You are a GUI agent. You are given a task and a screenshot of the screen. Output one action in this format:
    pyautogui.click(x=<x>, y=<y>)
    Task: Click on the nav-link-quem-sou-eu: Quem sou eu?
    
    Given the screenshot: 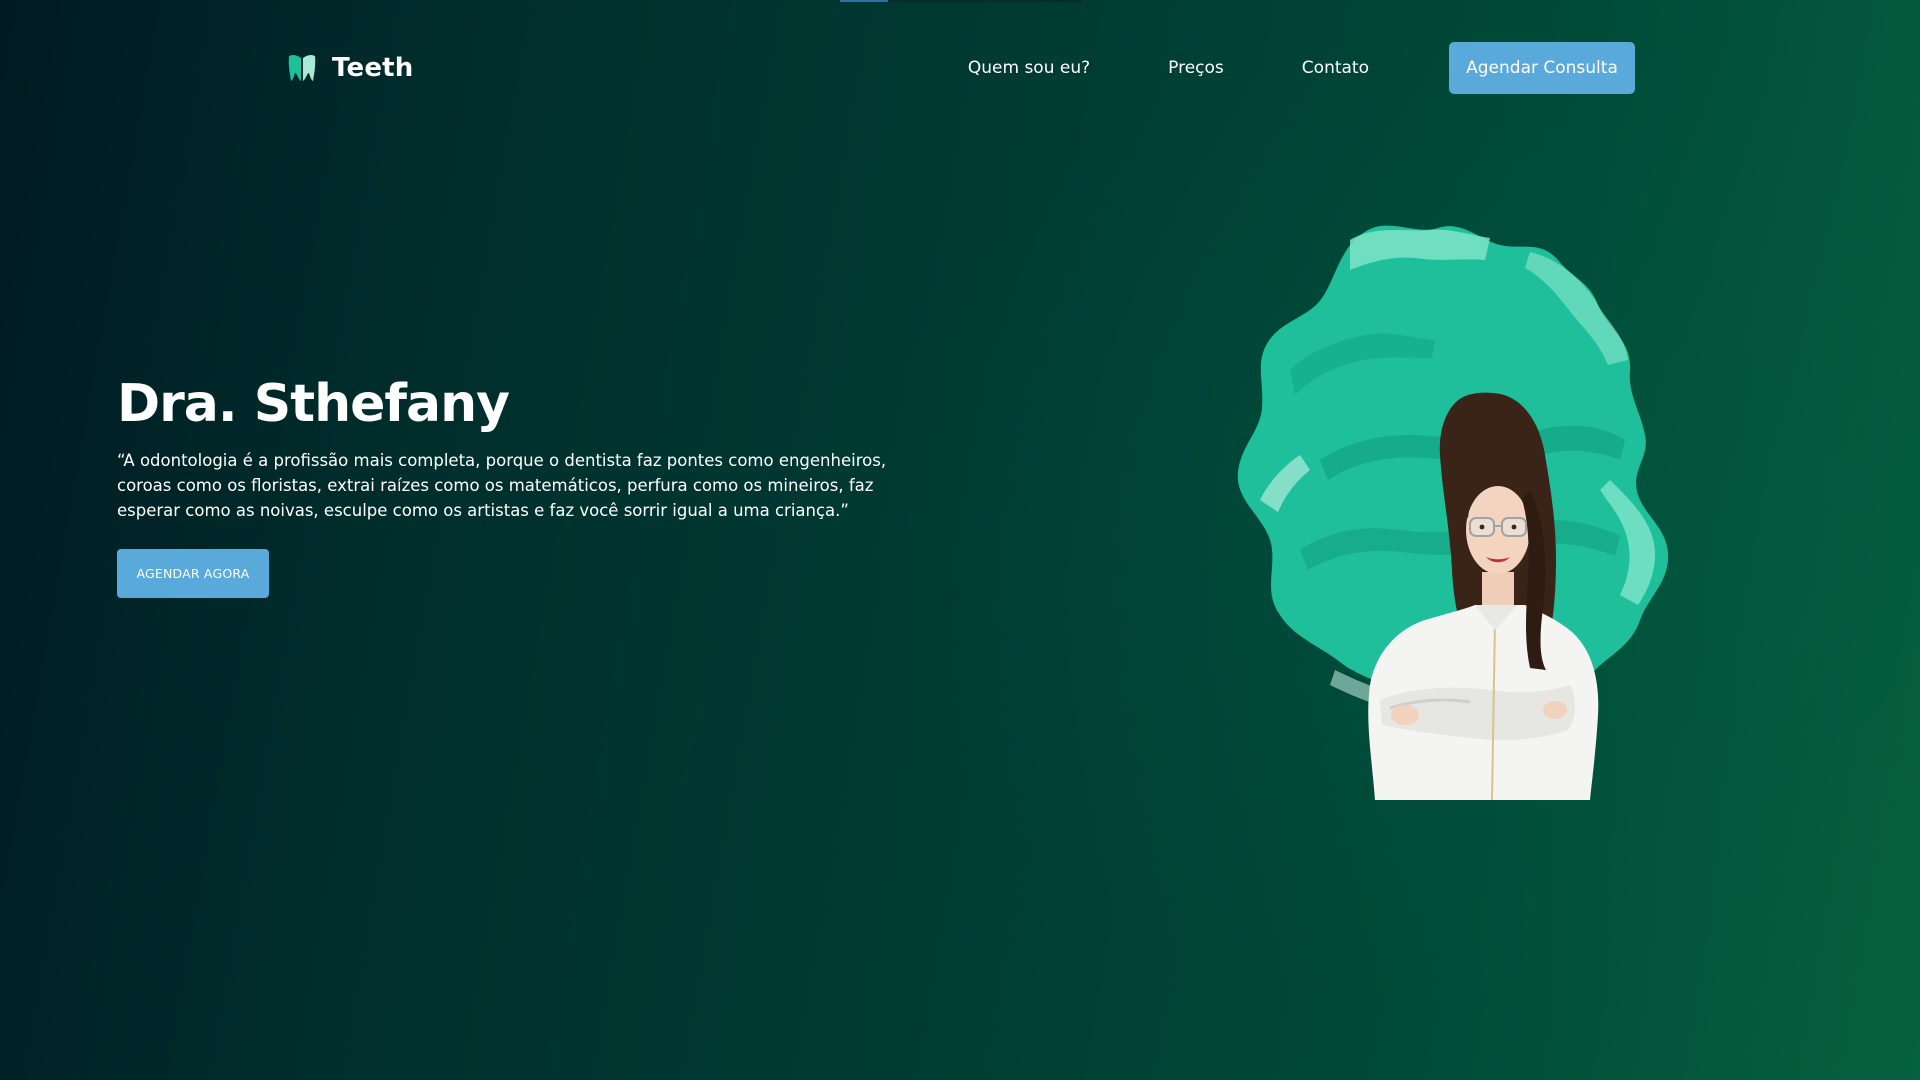 What is the action you would take?
    pyautogui.click(x=1029, y=68)
    